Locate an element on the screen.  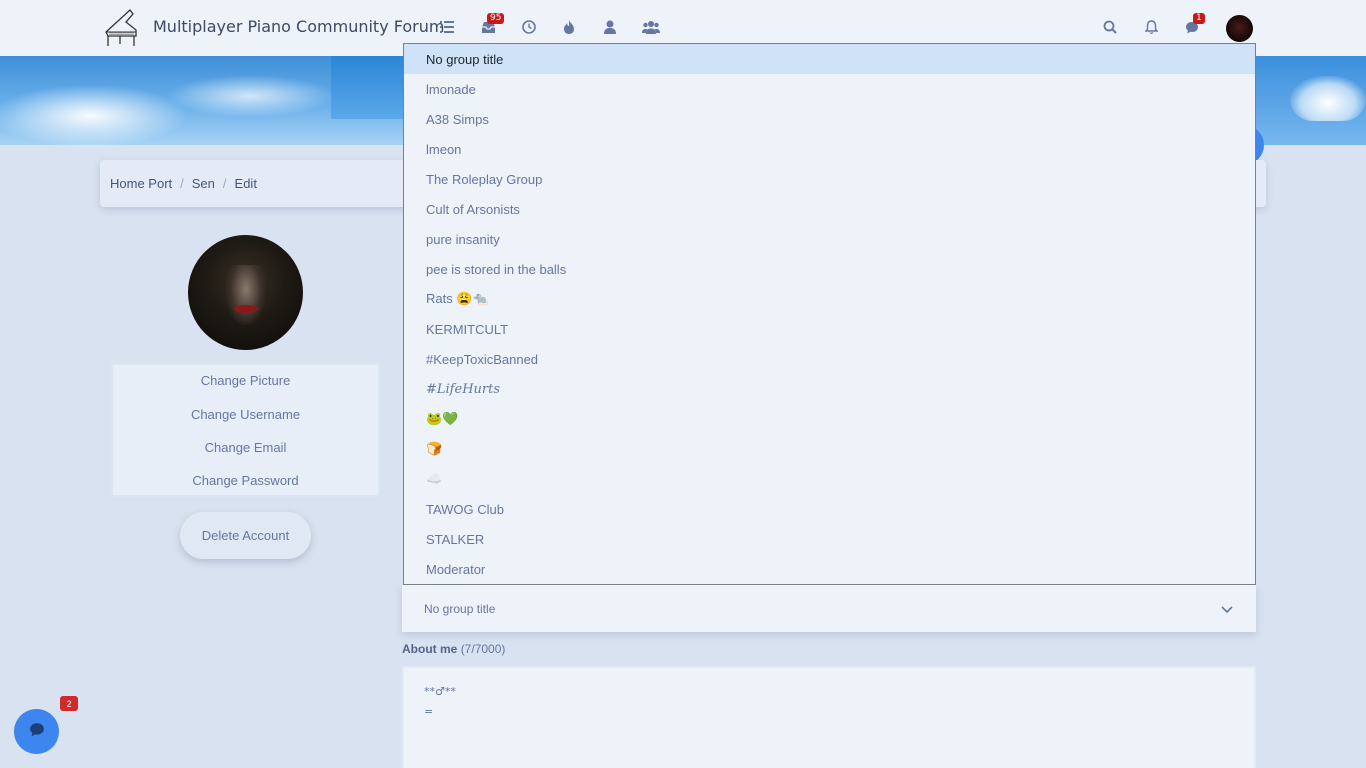
change-email-link: Change Email is located at coordinates (245, 447).